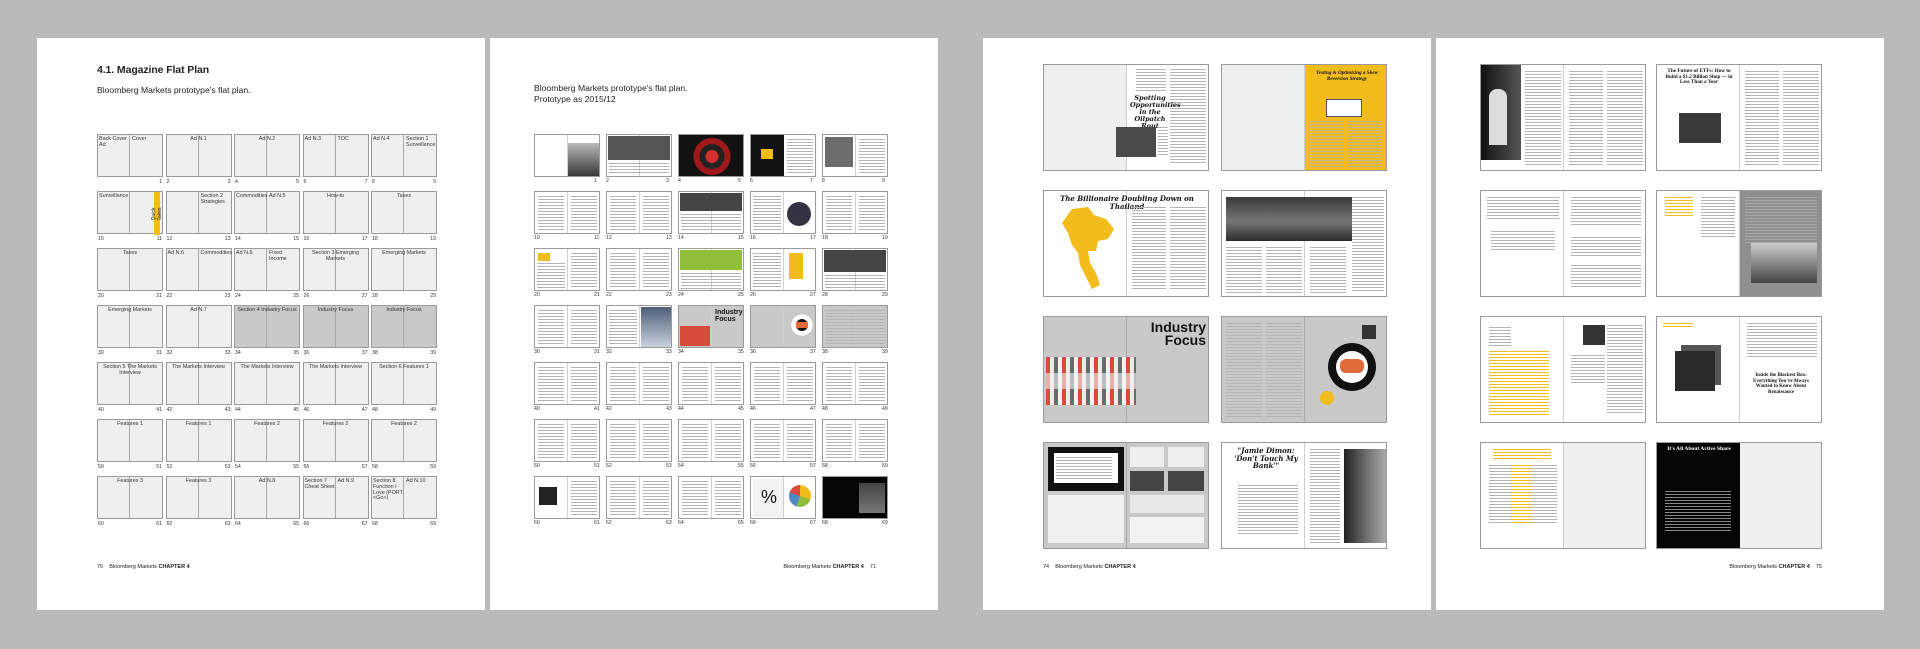  Describe the element at coordinates (306, 296) in the screenshot. I see `page-number-left: 26` at that location.